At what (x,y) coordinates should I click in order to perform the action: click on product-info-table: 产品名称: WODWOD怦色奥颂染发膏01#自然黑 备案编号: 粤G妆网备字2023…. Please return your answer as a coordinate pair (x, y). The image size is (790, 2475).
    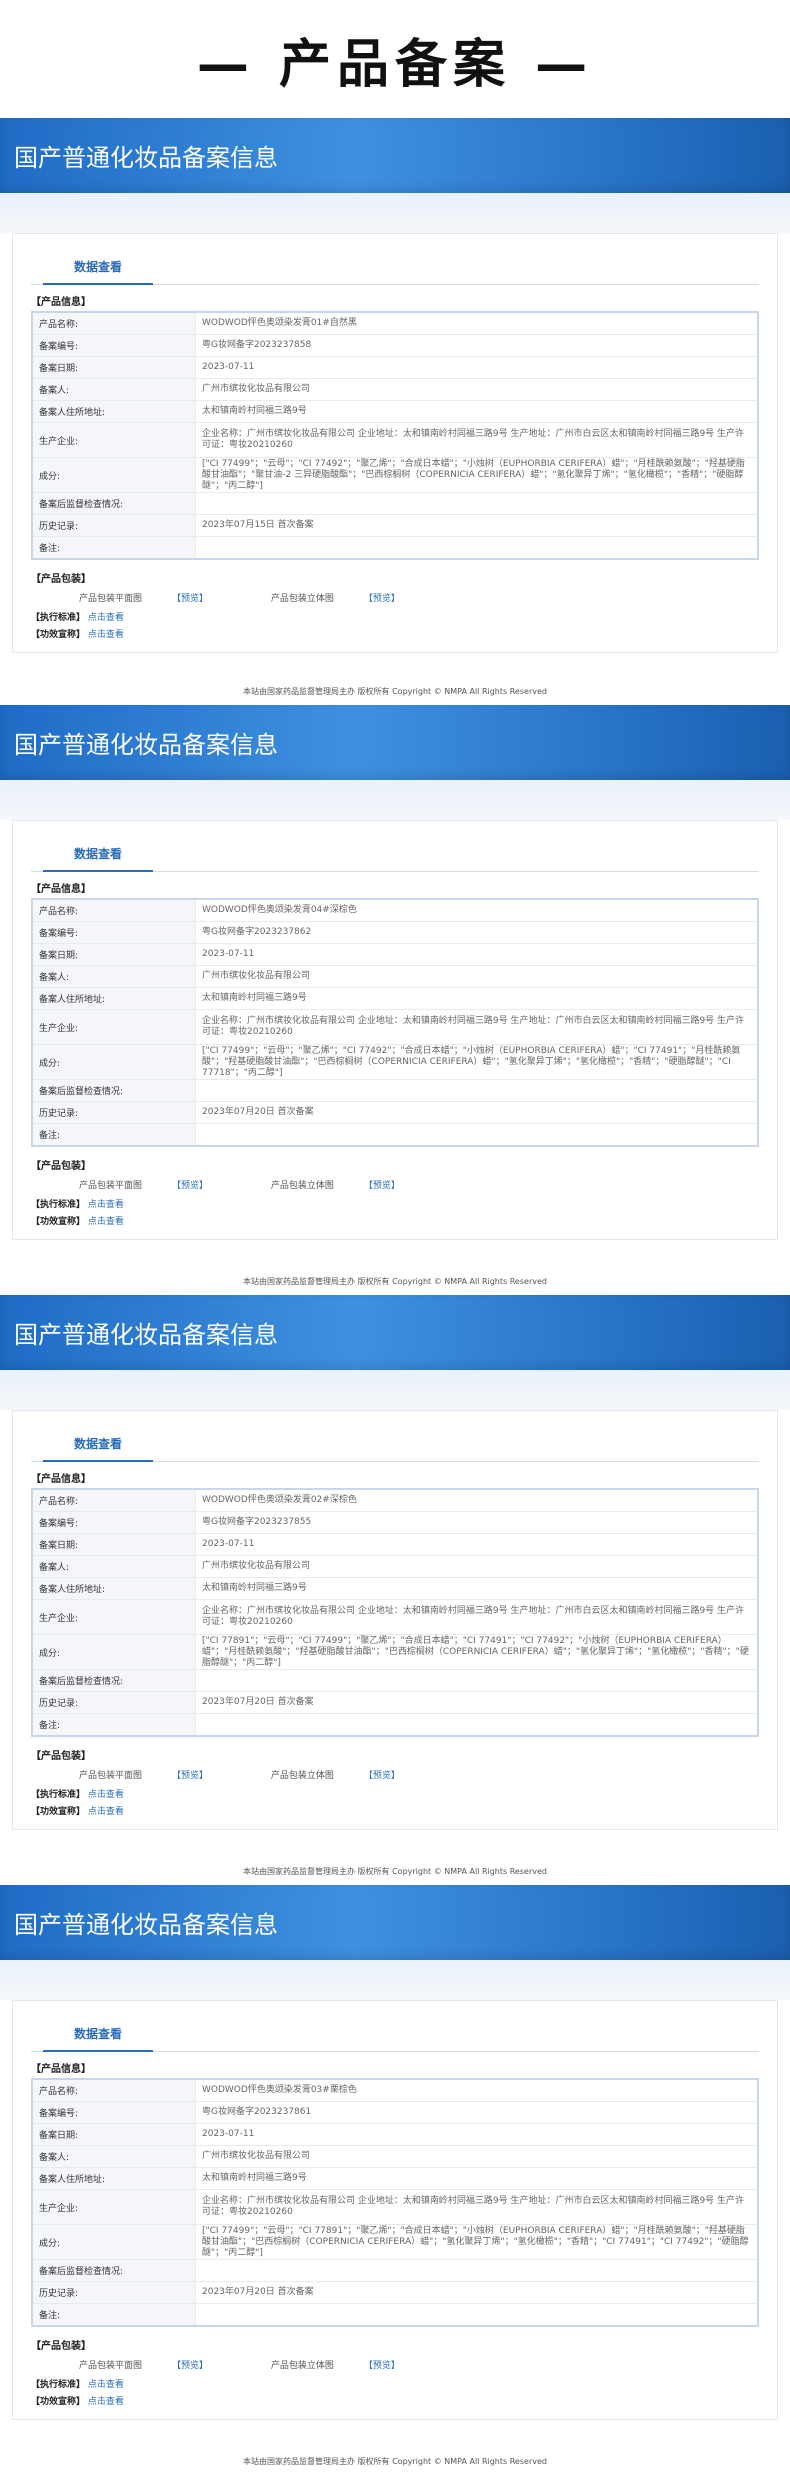
    Looking at the image, I should click on (395, 435).